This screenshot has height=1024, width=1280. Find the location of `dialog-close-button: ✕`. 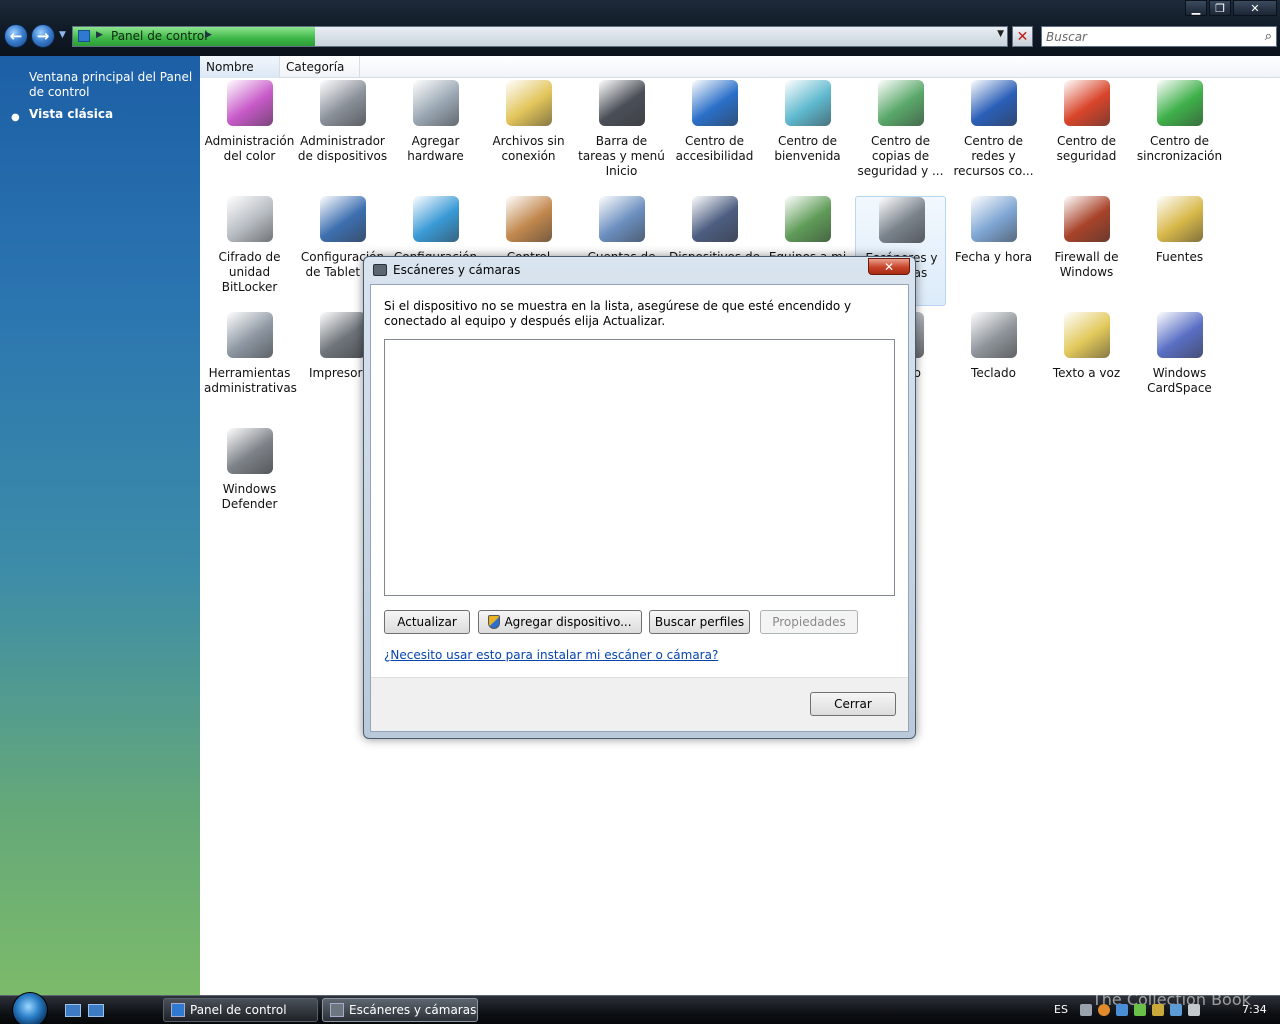

dialog-close-button: ✕ is located at coordinates (889, 266).